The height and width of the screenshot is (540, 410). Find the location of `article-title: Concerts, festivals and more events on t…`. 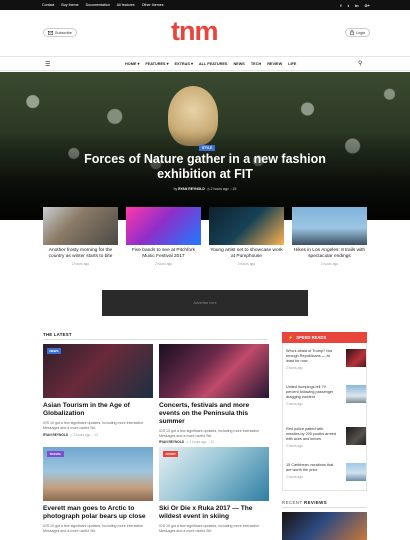

article-title: Concerts, festivals and more events on t… is located at coordinates (214, 414).